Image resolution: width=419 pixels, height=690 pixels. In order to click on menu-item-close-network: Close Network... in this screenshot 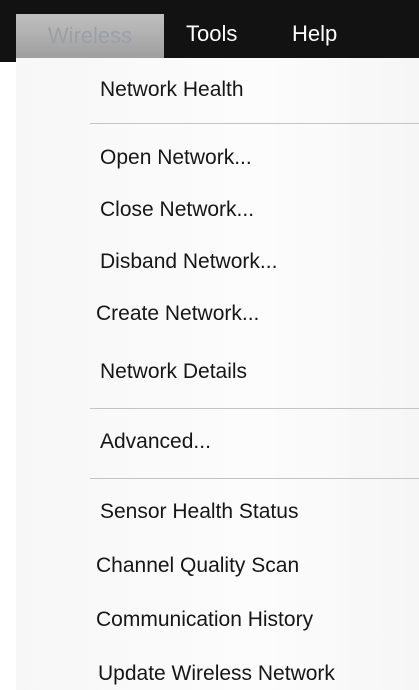, I will do `click(177, 210)`.